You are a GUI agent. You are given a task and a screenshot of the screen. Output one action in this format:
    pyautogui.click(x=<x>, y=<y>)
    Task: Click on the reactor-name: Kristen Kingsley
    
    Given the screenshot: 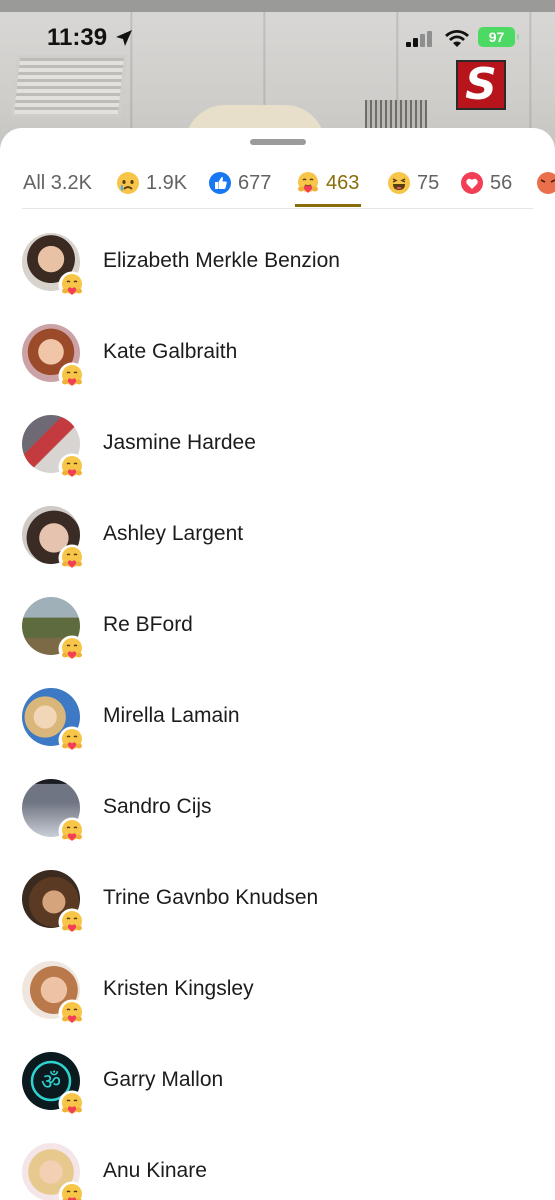 What is the action you would take?
    pyautogui.click(x=178, y=989)
    